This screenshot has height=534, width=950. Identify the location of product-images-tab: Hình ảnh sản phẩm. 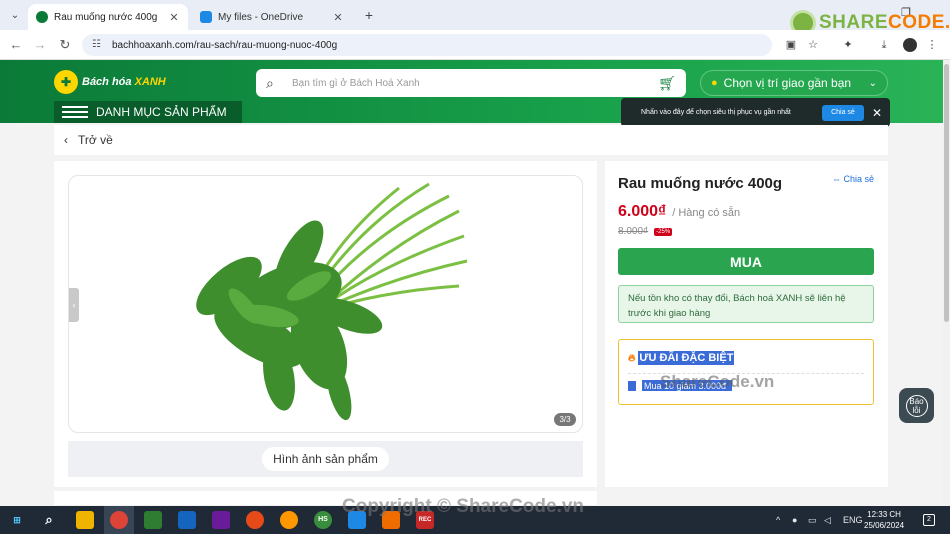
(325, 459).